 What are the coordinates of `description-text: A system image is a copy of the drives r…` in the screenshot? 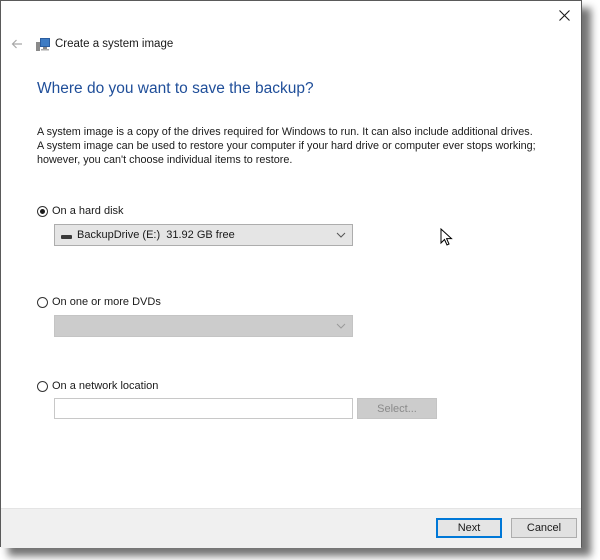 It's located at (286, 146).